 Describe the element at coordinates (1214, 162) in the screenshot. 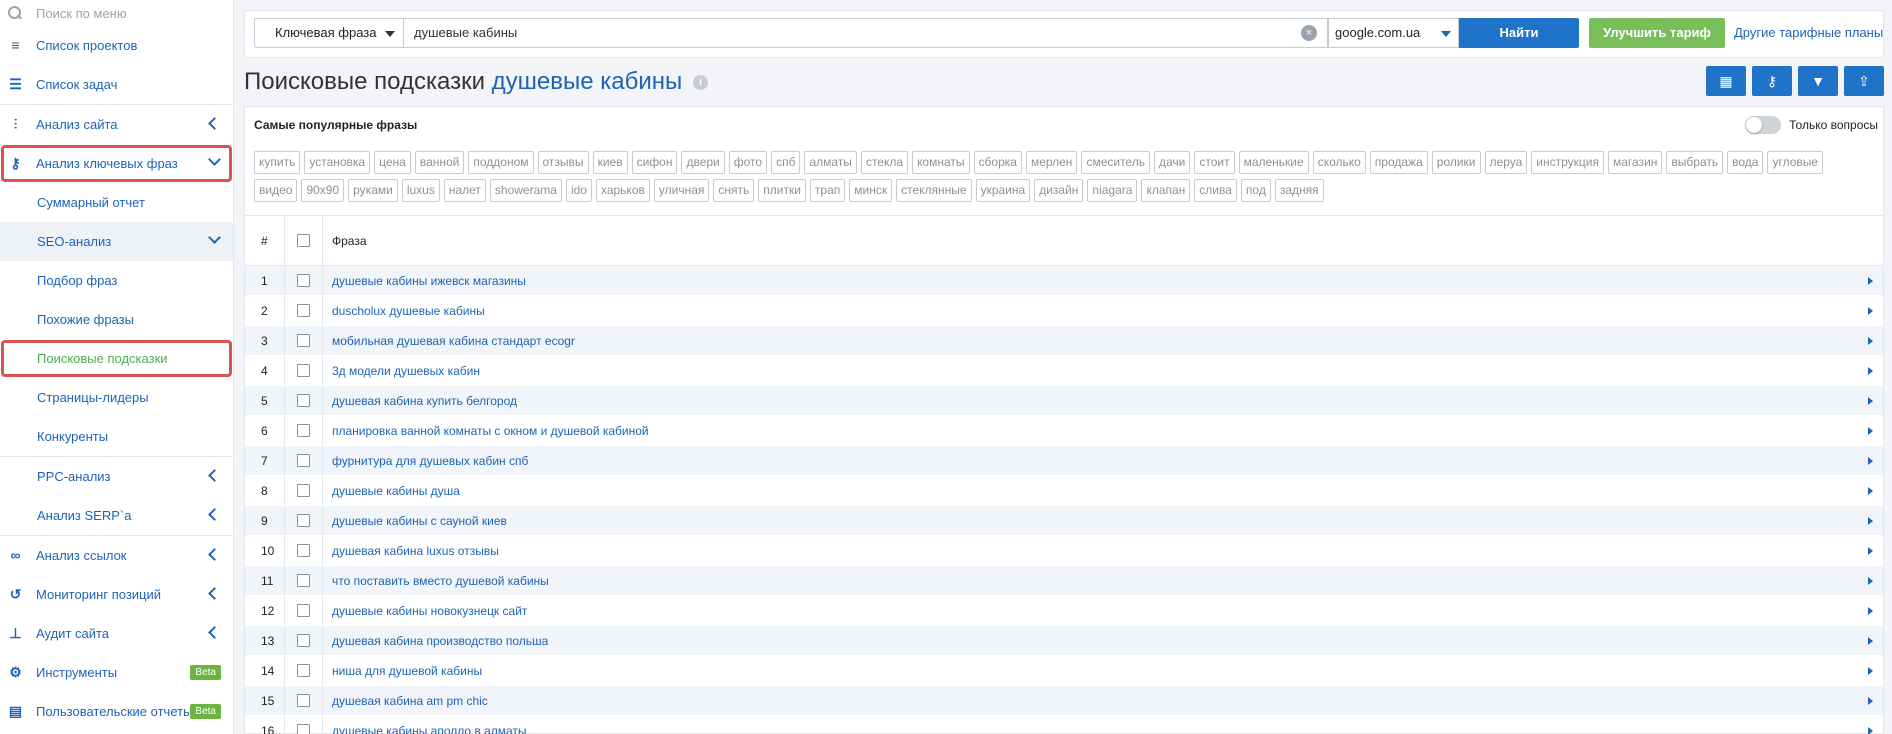

I see `phrase-chip: стоит` at that location.